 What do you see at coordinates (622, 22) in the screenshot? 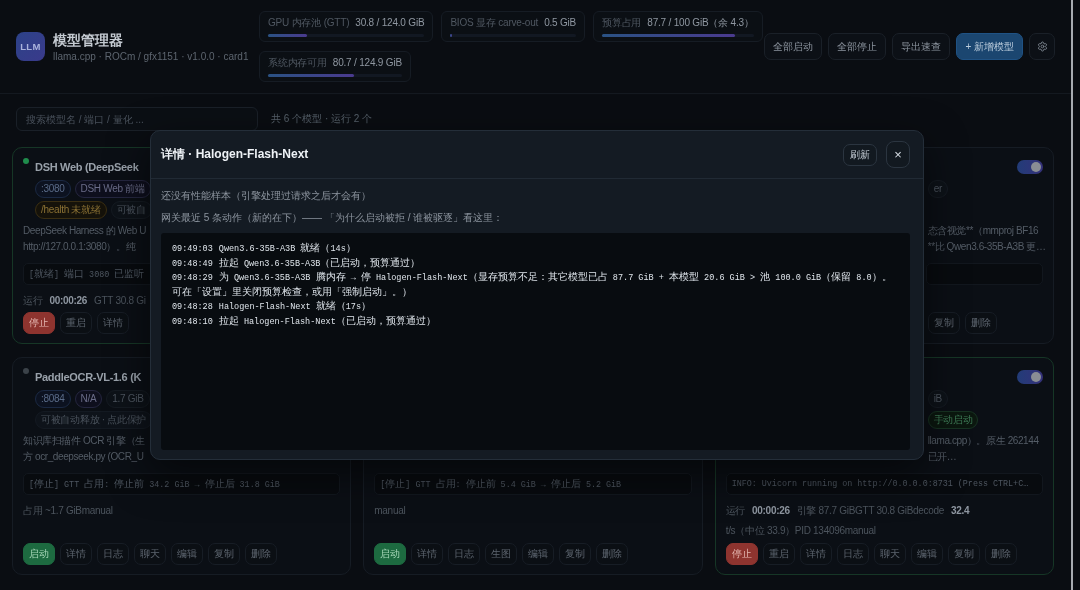
I see `stat-label: 预算占用` at bounding box center [622, 22].